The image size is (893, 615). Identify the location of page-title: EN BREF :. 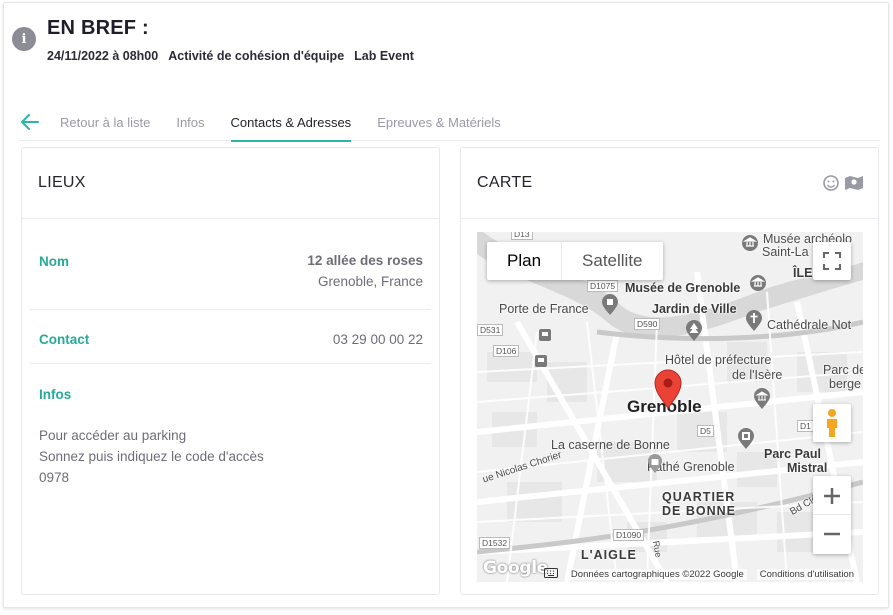
(98, 28).